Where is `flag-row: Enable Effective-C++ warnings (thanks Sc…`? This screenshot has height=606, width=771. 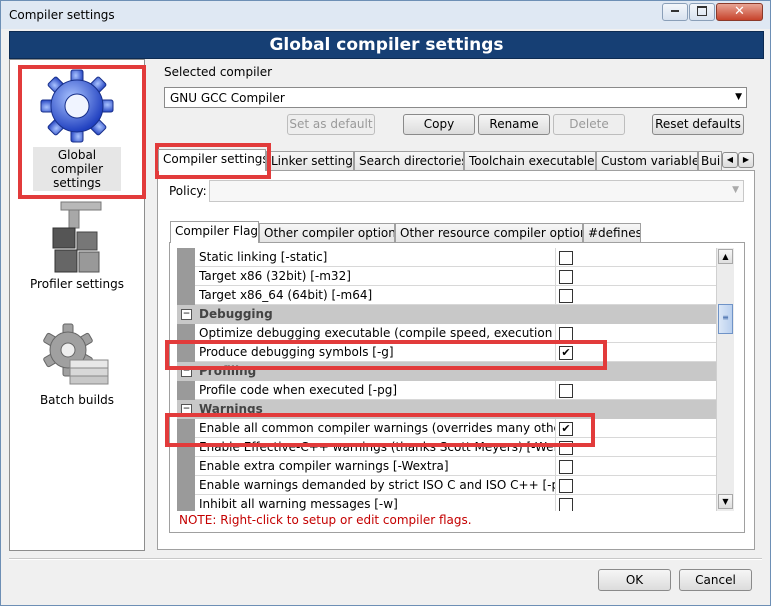 flag-row: Enable Effective-C++ warnings (thanks Sc… is located at coordinates (446, 447).